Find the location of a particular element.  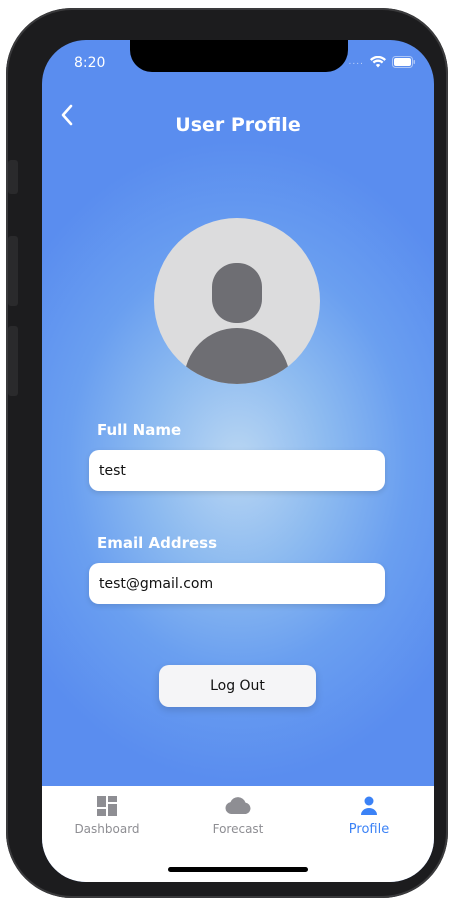

logout-button: Log Out is located at coordinates (237, 686).